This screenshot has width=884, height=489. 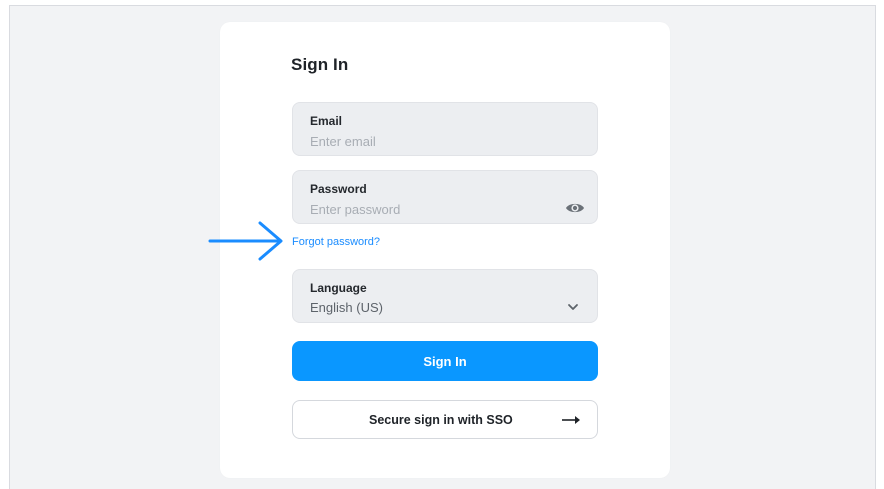 I want to click on email-input, so click(x=430, y=141).